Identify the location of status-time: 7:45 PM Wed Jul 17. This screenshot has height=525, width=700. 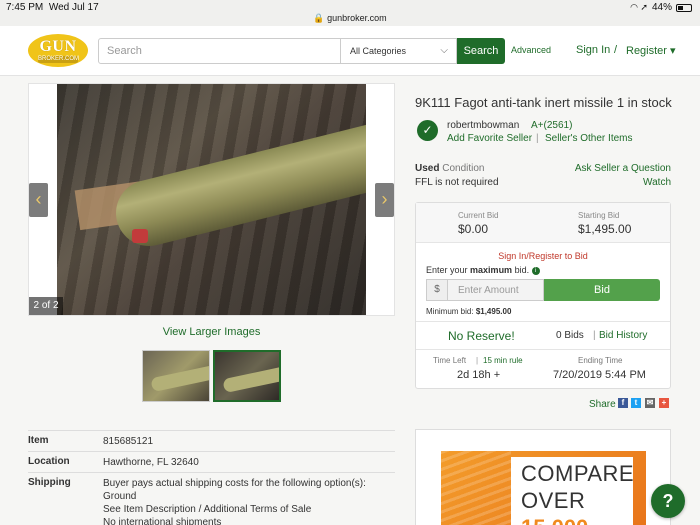
(52, 7).